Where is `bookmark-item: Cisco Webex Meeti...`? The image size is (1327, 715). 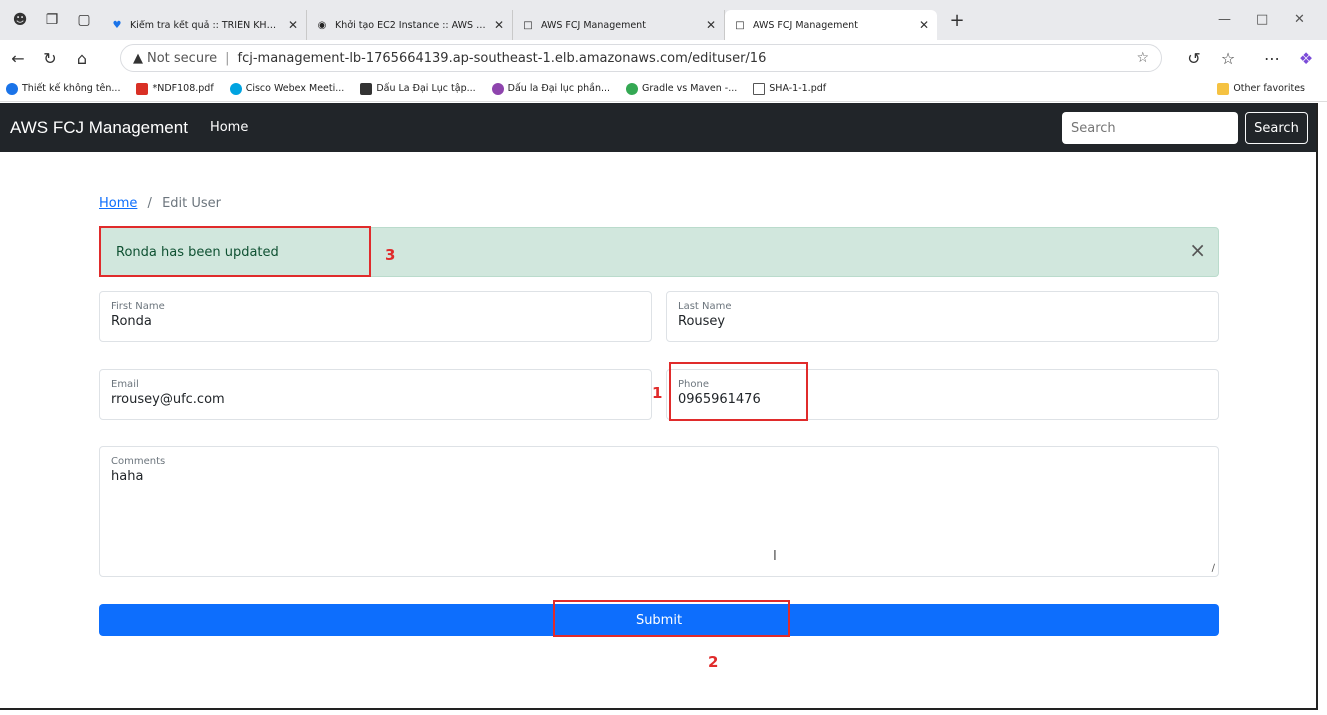
bookmark-item: Cisco Webex Meeti... is located at coordinates (286, 88).